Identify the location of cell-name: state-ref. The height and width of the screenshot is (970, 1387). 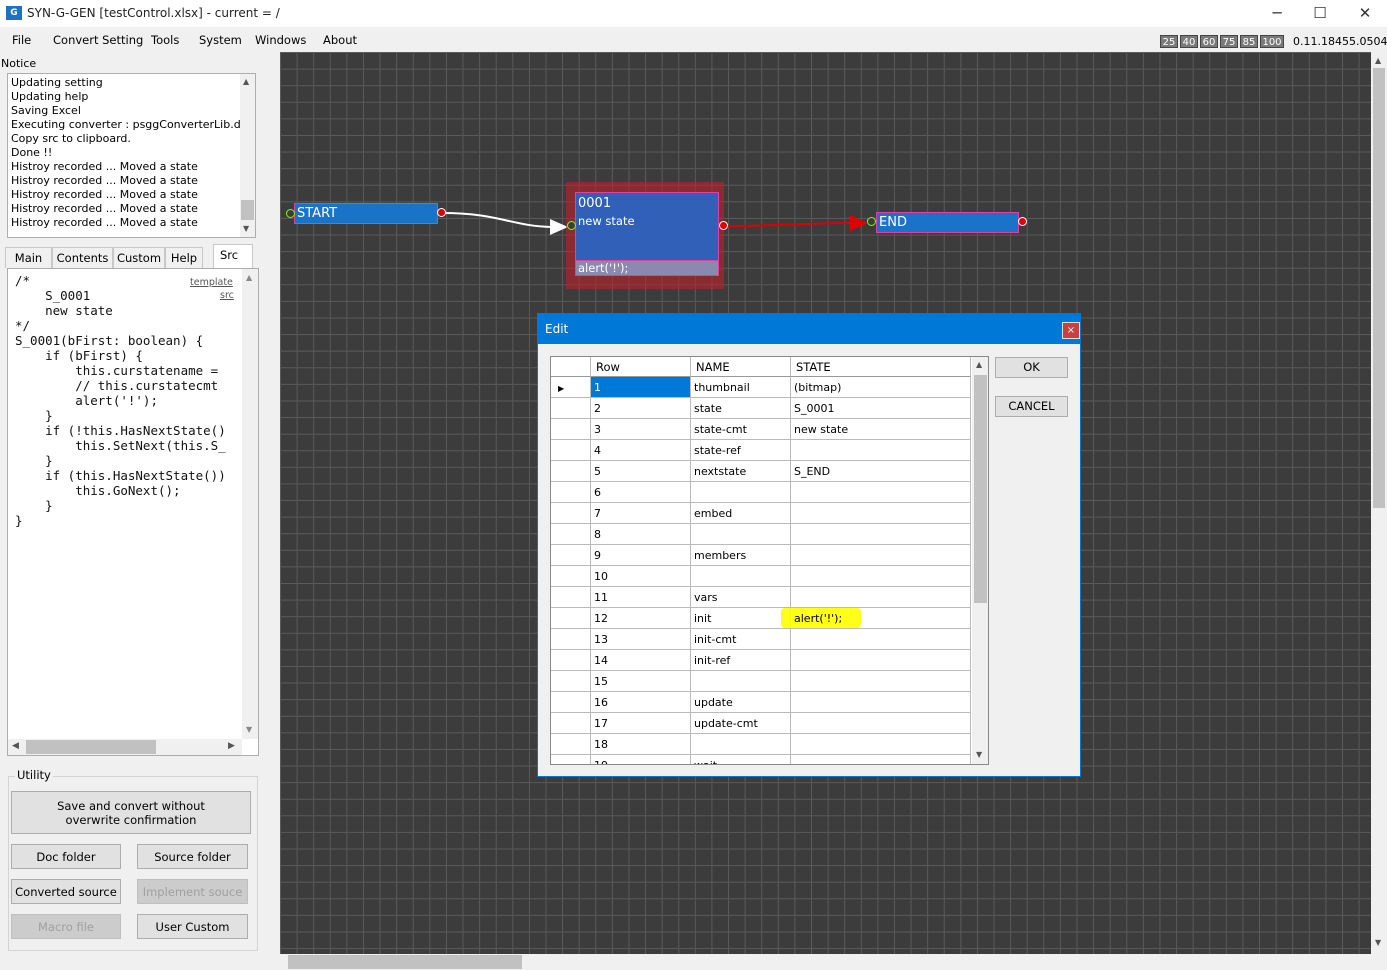
(741, 450).